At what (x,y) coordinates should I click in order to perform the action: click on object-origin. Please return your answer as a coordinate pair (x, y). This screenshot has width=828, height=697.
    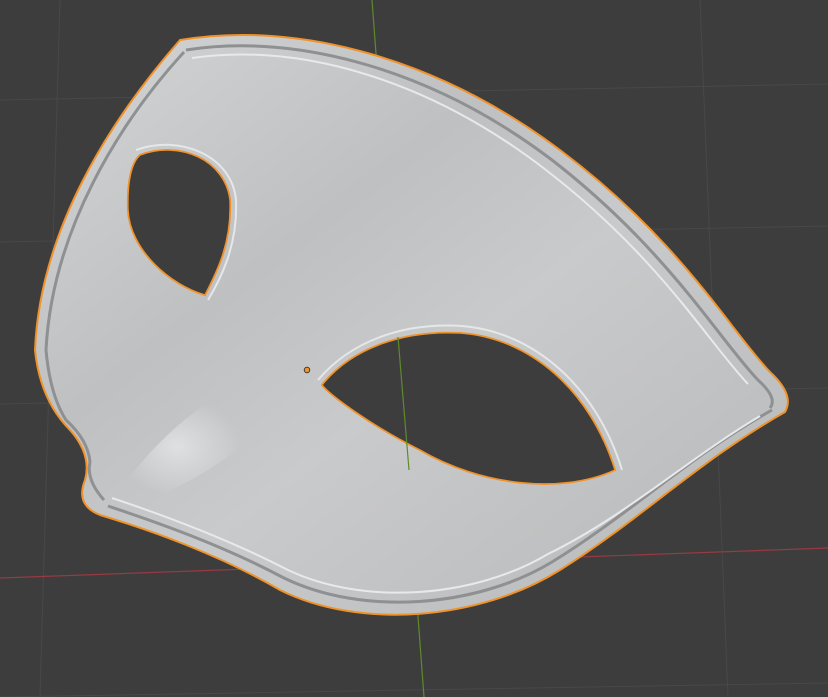
    Looking at the image, I should click on (307, 370).